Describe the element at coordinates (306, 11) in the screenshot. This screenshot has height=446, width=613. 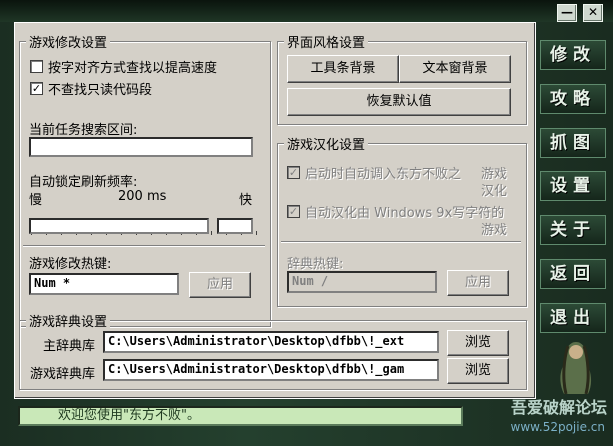
I see `title-bar` at that location.